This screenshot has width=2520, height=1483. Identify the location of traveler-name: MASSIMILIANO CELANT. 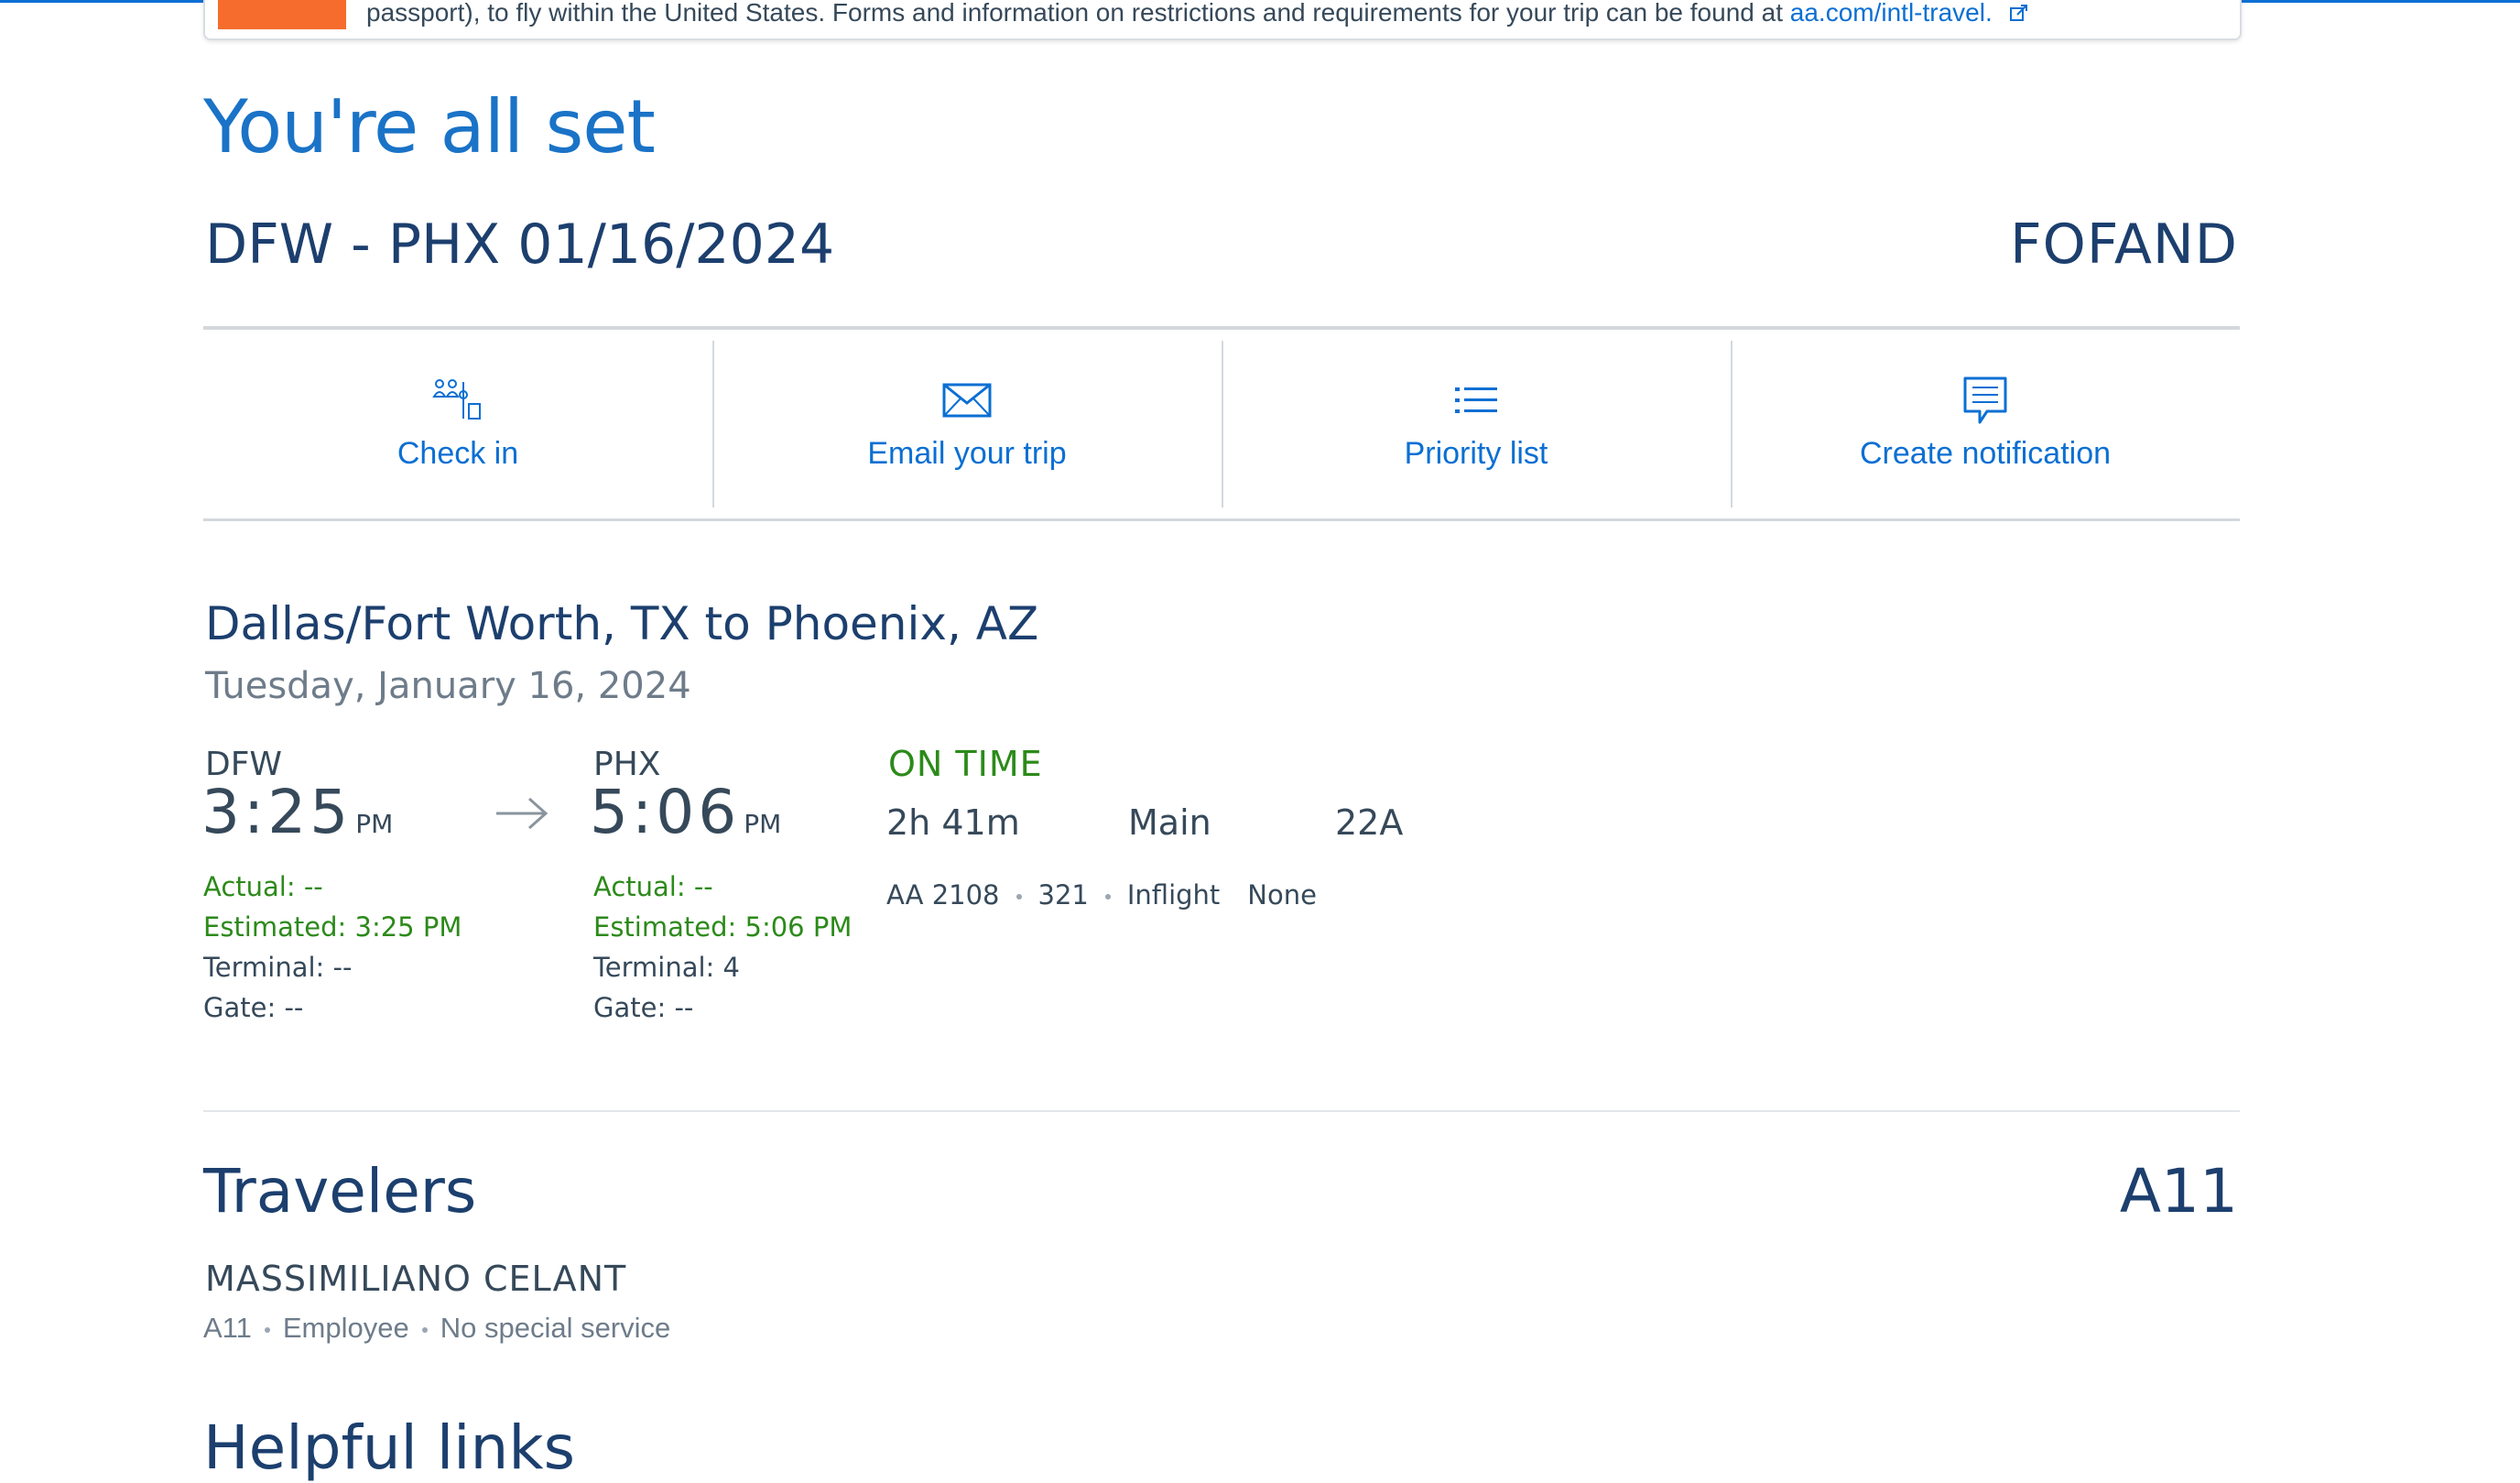
(416, 1279).